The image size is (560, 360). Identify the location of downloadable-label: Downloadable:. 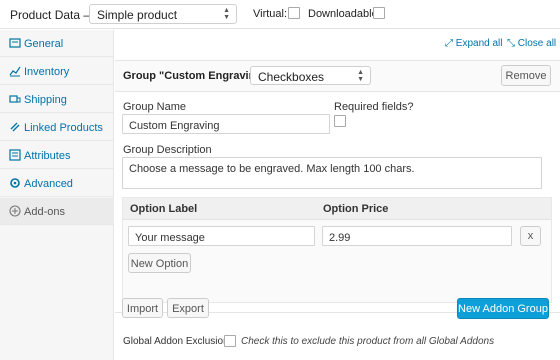
(344, 14).